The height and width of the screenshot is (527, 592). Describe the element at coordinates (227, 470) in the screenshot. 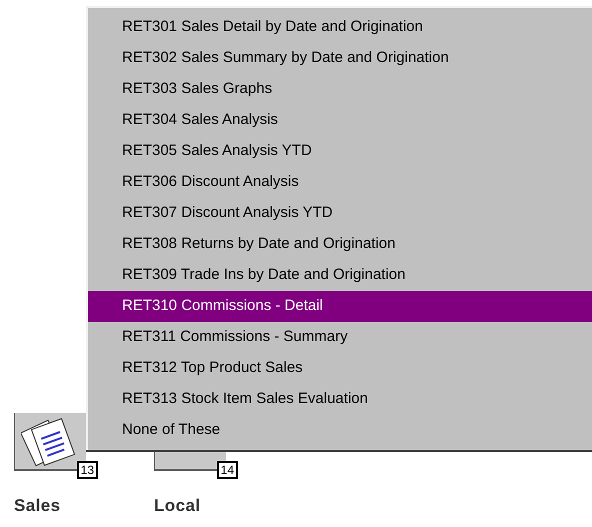

I see `count-badge: 14` at that location.